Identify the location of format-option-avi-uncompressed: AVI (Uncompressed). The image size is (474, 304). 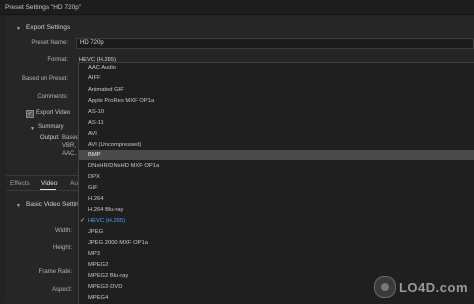
(276, 145).